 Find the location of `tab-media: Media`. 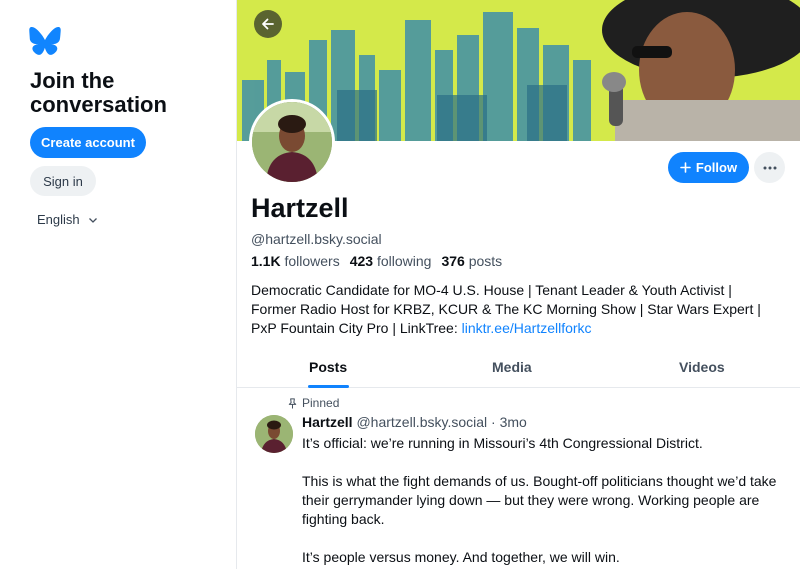

tab-media: Media is located at coordinates (512, 367).